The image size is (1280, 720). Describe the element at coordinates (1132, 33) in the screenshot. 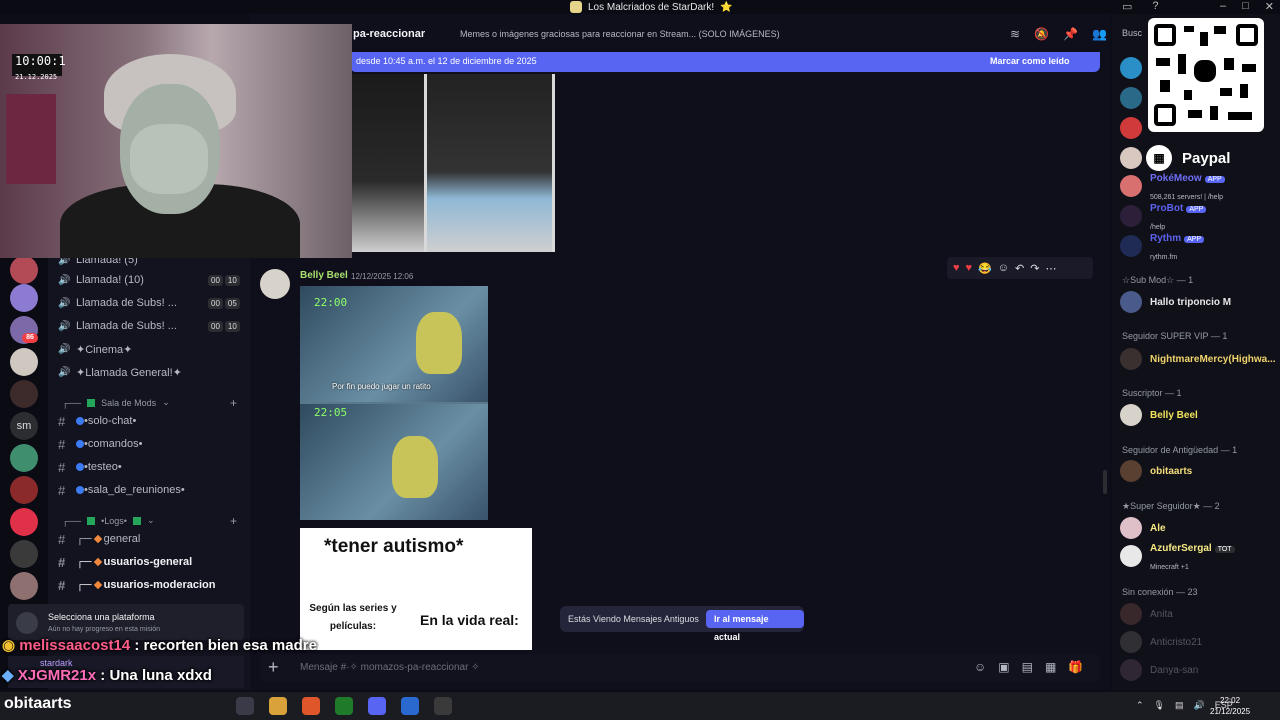

I see `search-input: Busc` at that location.